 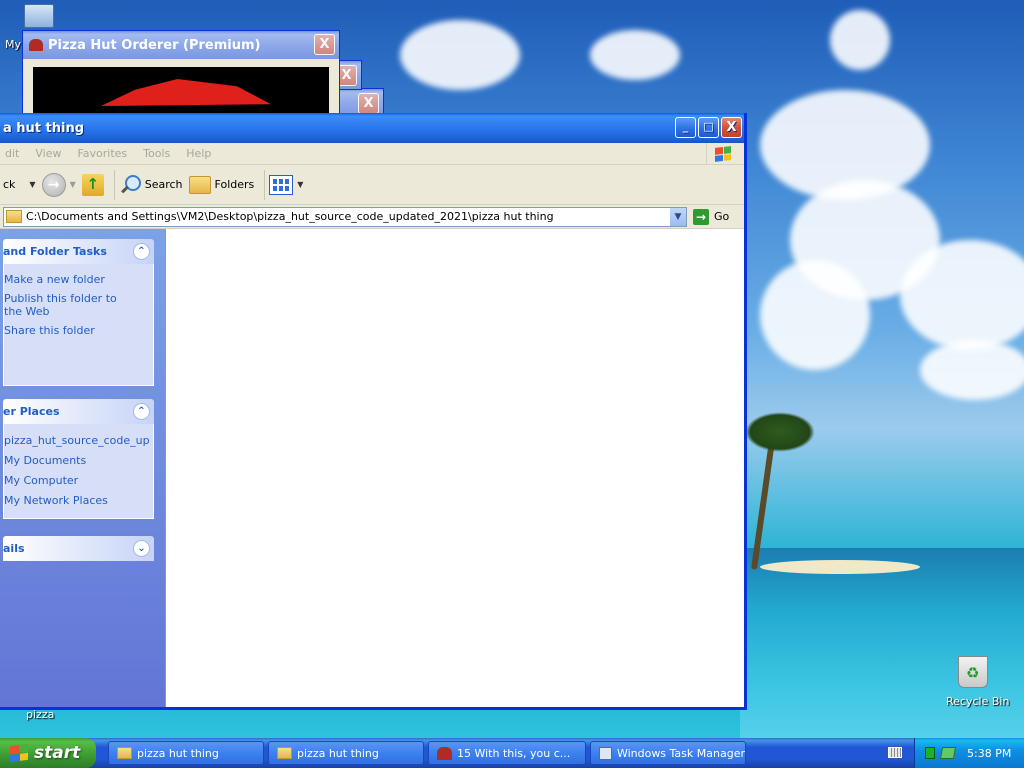 What do you see at coordinates (281, 184) in the screenshot?
I see `views-icon` at bounding box center [281, 184].